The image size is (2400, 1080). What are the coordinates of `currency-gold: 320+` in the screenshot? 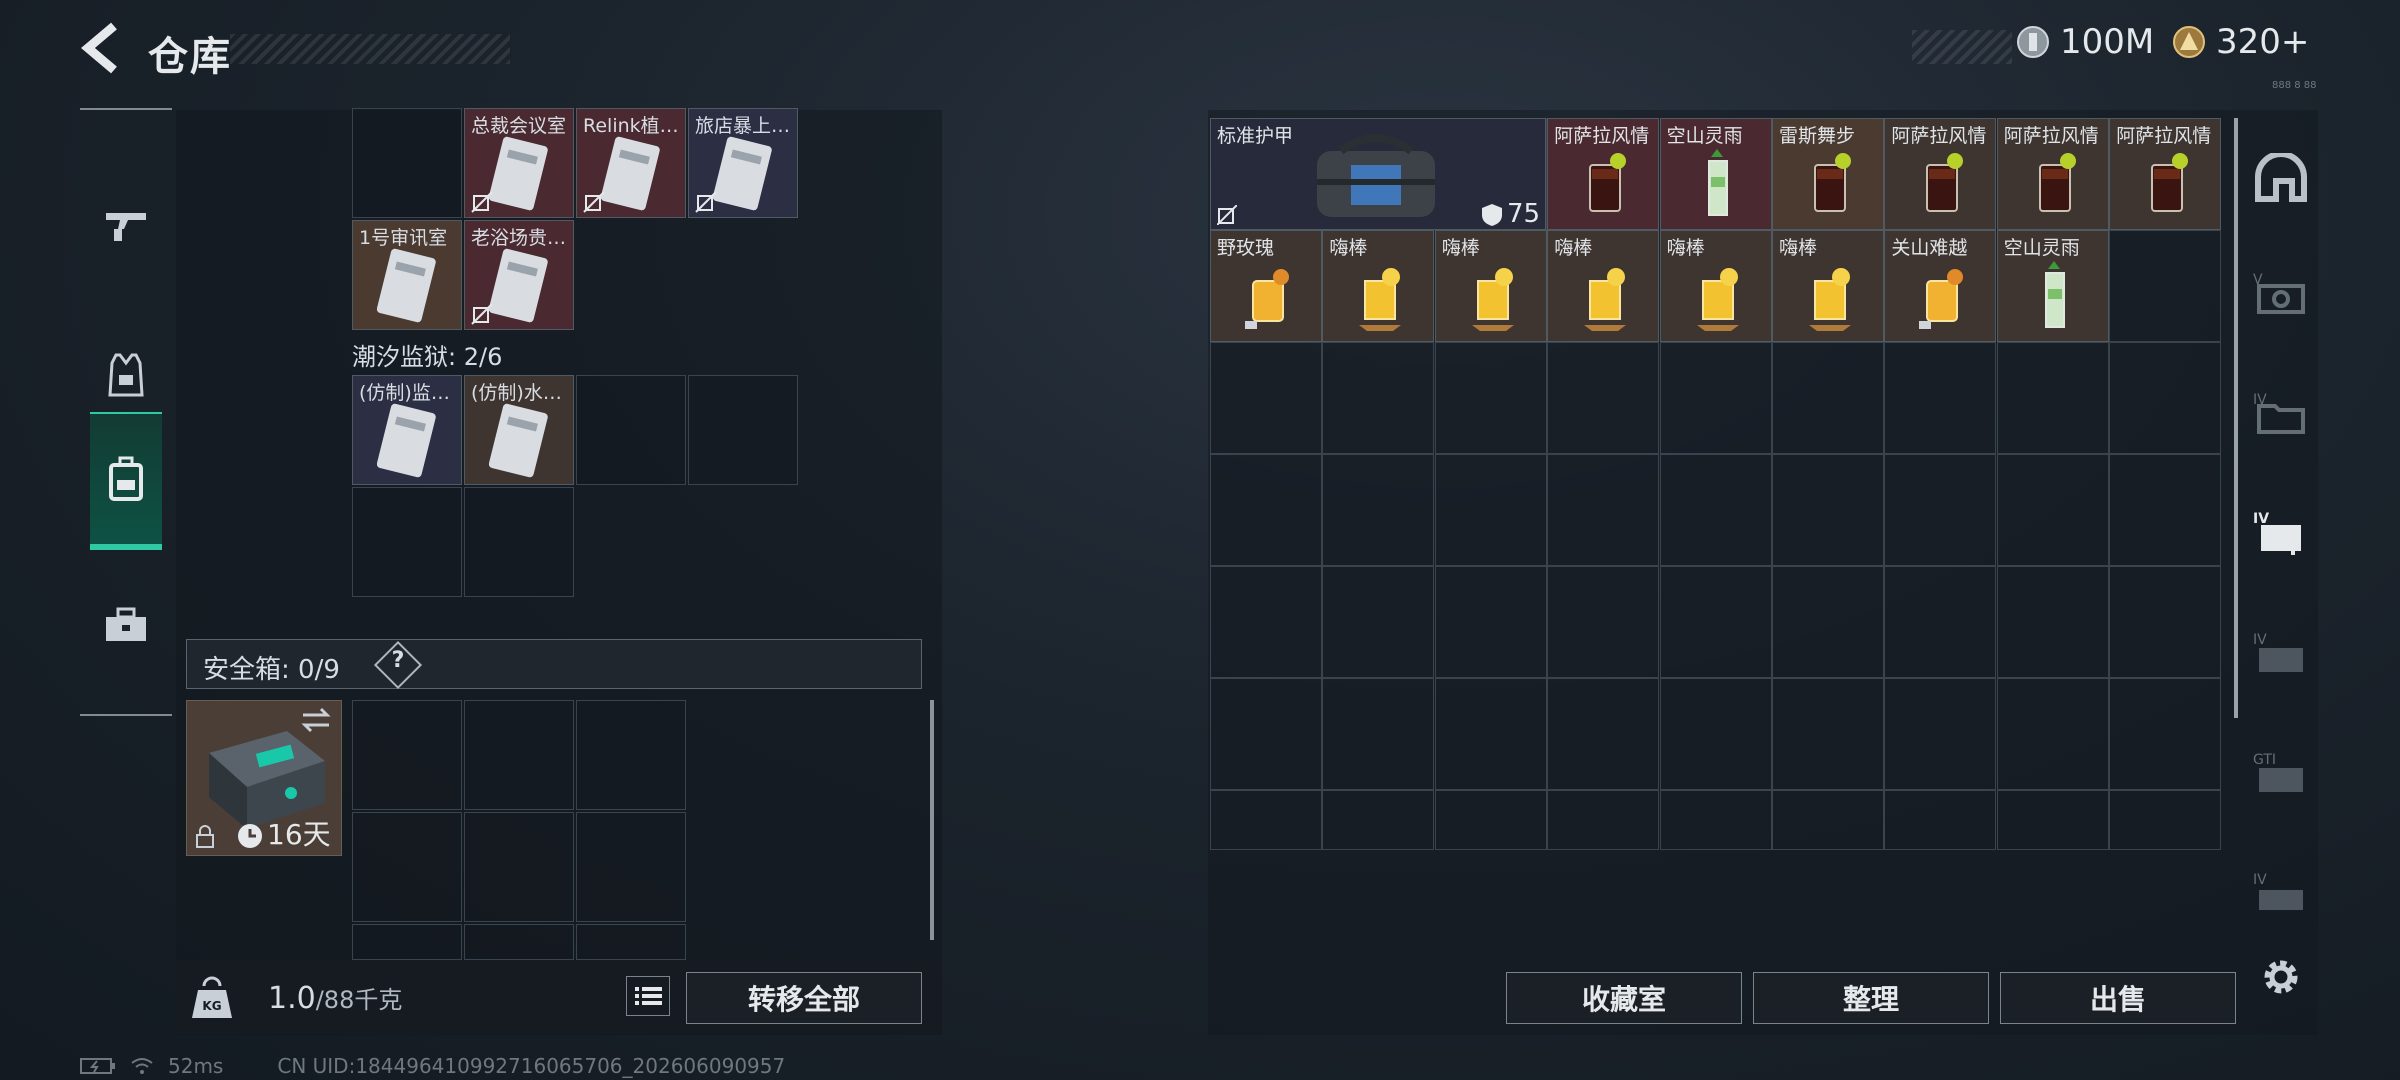 It's located at (2240, 42).